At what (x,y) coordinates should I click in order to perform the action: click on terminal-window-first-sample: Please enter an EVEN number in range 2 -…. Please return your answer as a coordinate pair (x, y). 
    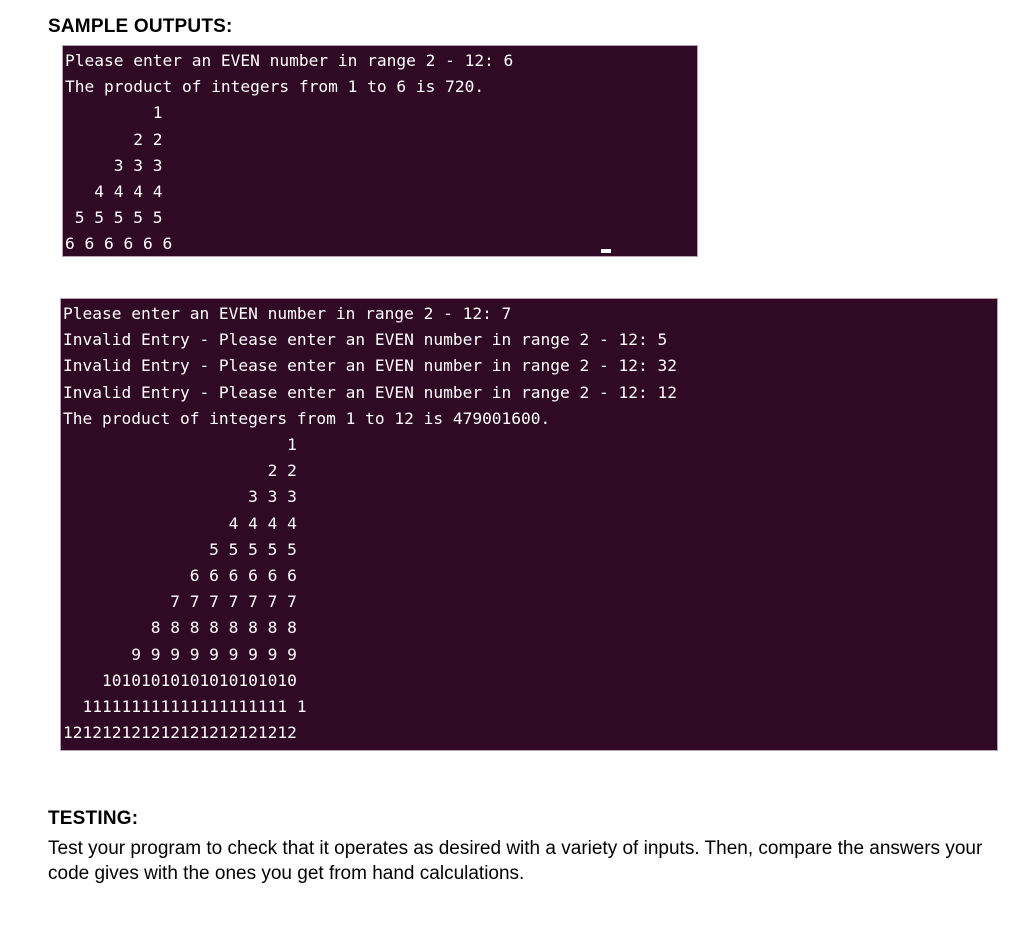
    Looking at the image, I should click on (380, 151).